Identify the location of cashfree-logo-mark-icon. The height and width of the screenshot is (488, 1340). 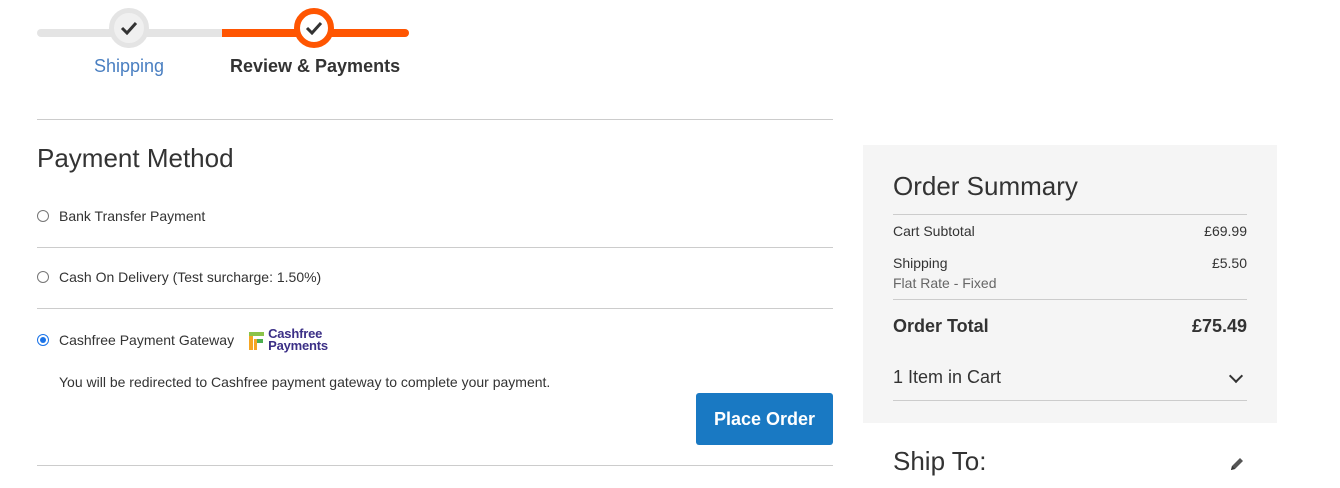
(257, 340).